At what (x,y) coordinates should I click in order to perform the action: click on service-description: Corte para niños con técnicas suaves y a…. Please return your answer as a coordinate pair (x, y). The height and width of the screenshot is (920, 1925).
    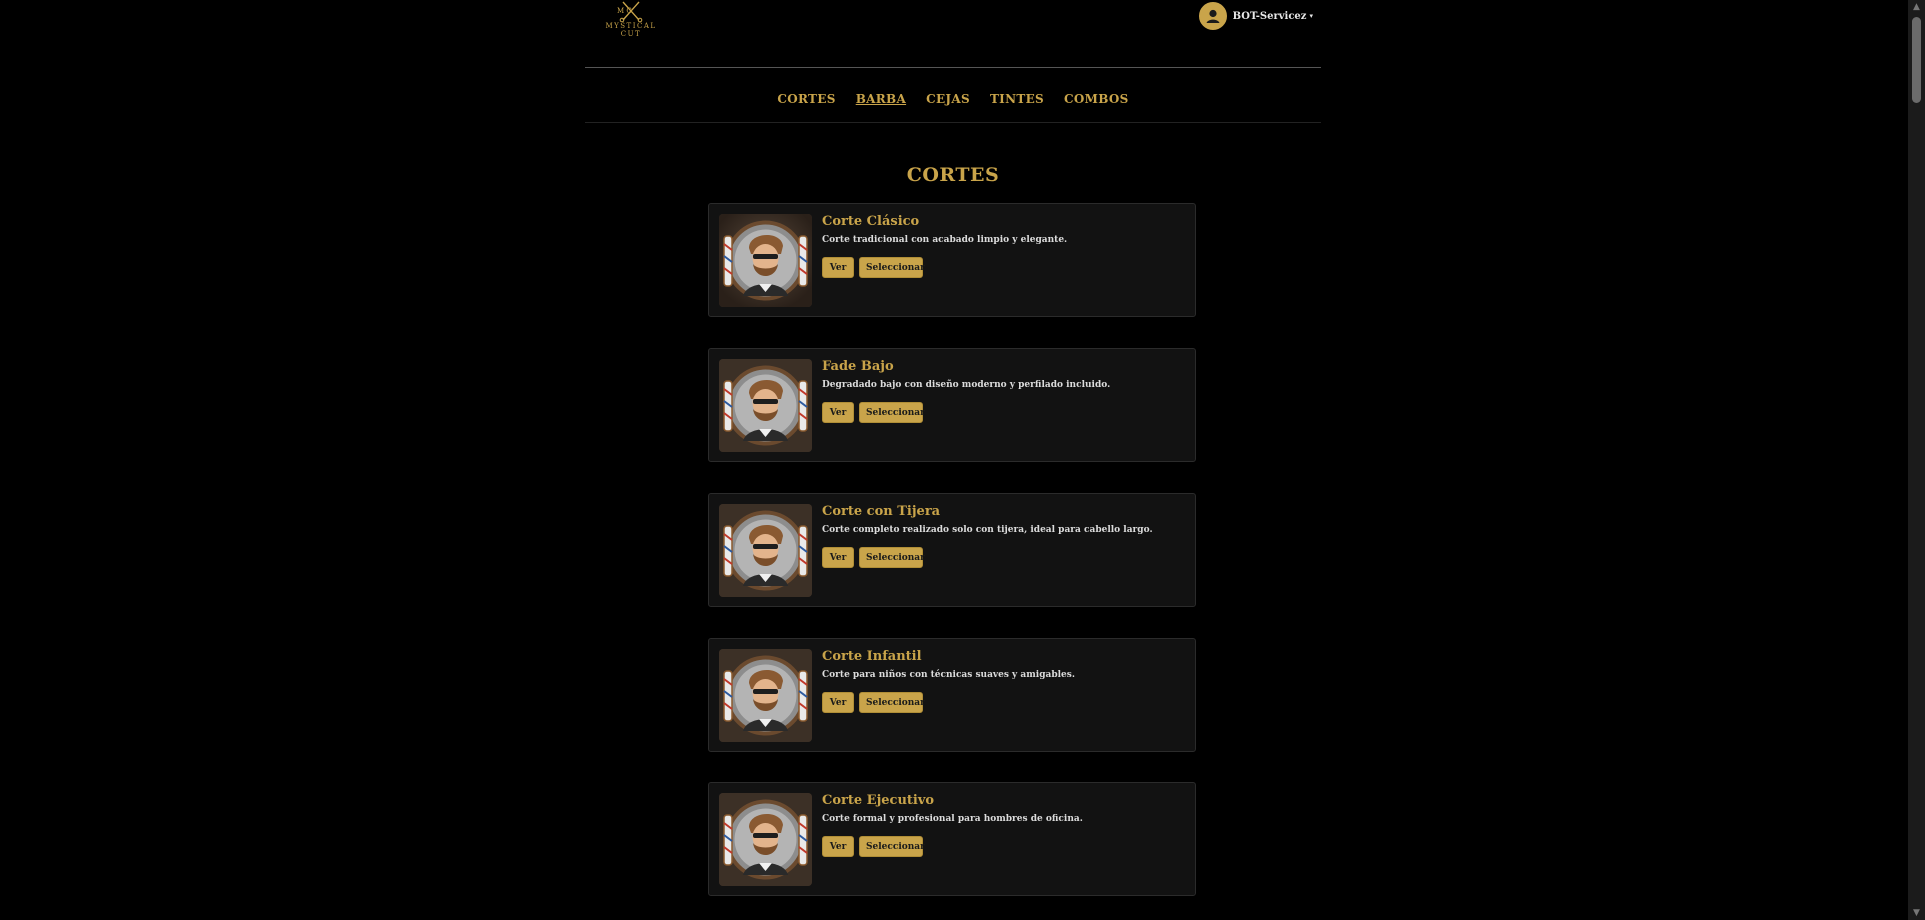
    Looking at the image, I should click on (948, 675).